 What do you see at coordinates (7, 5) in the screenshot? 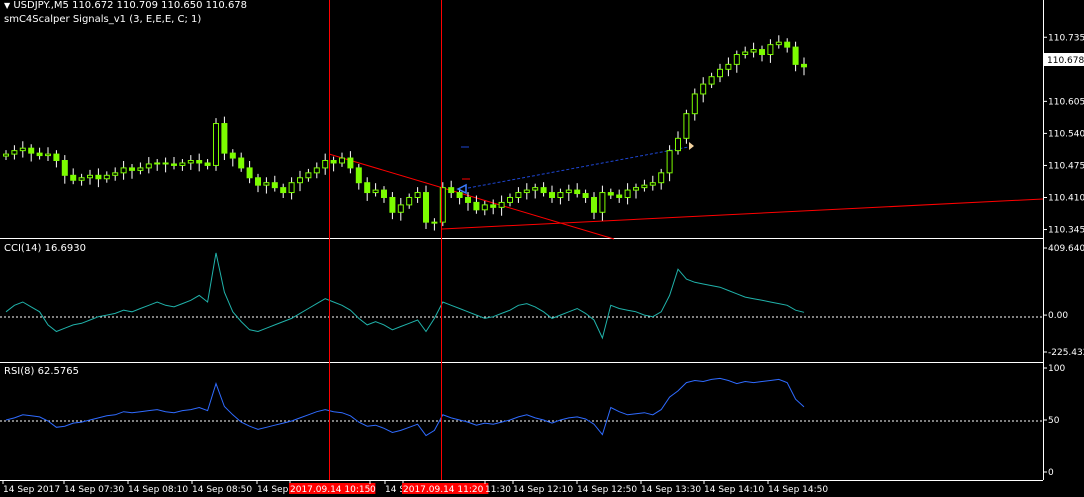
I see `collapse-triangle-icon: ▼` at bounding box center [7, 5].